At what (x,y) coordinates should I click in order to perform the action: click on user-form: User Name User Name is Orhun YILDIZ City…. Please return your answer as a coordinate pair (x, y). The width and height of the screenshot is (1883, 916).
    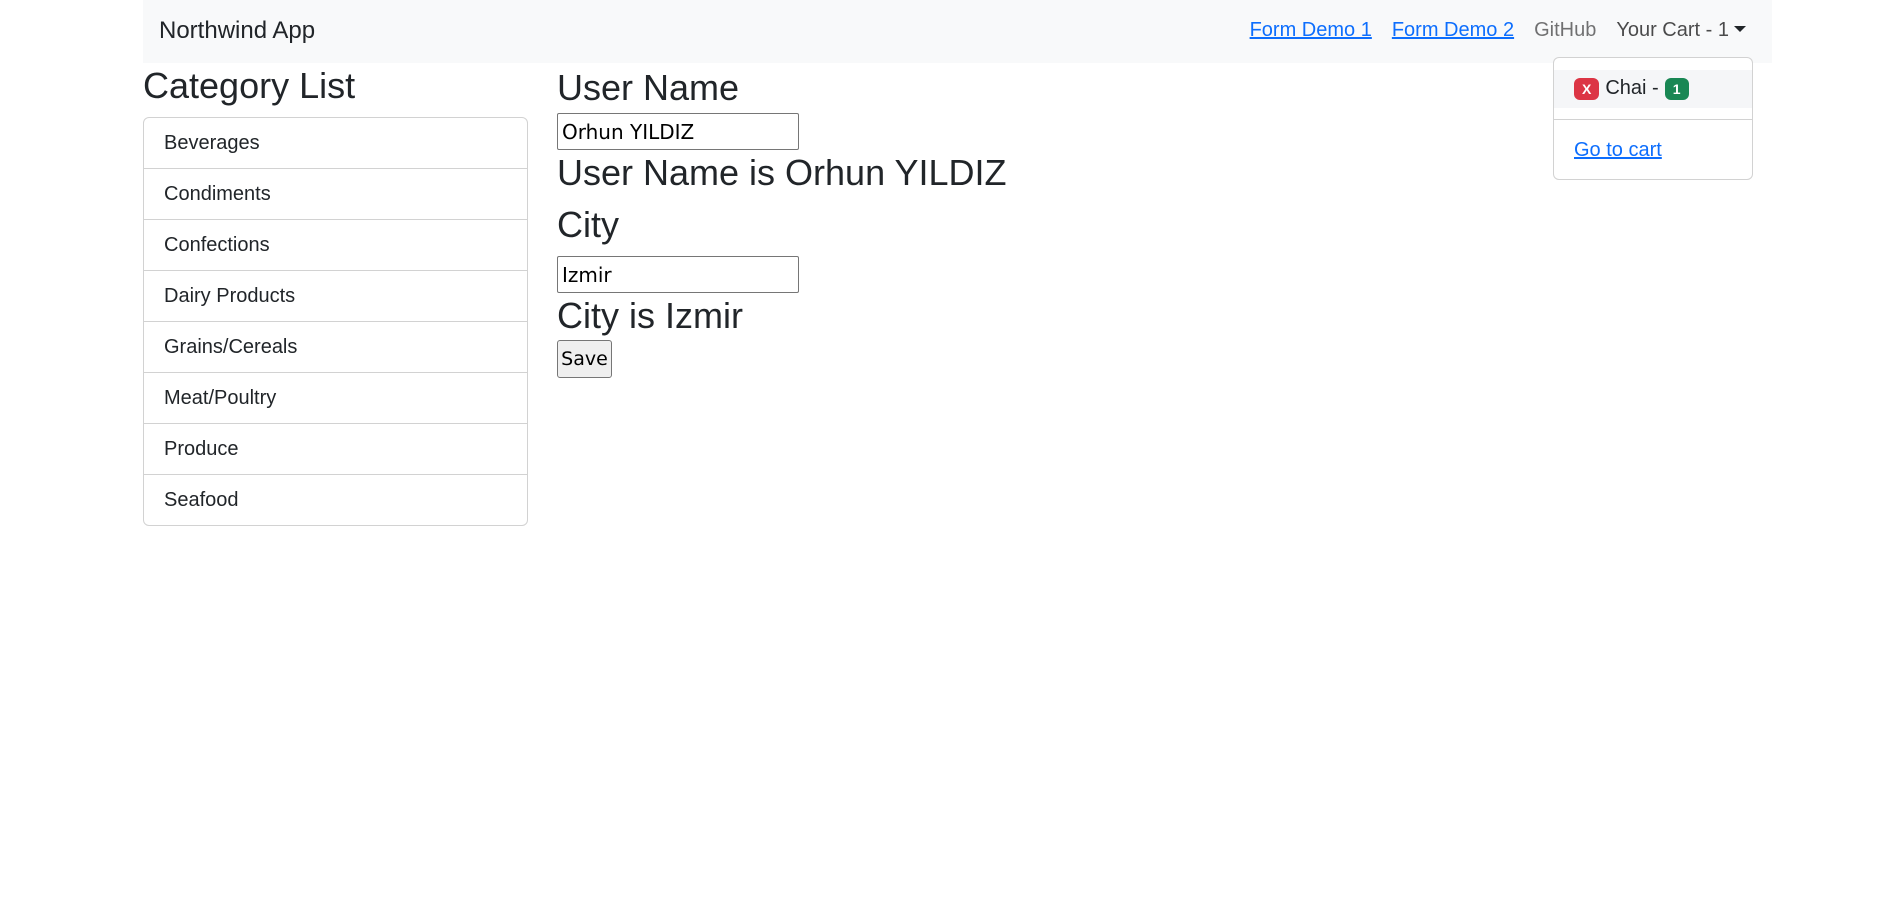
    Looking at the image, I should click on (781, 221).